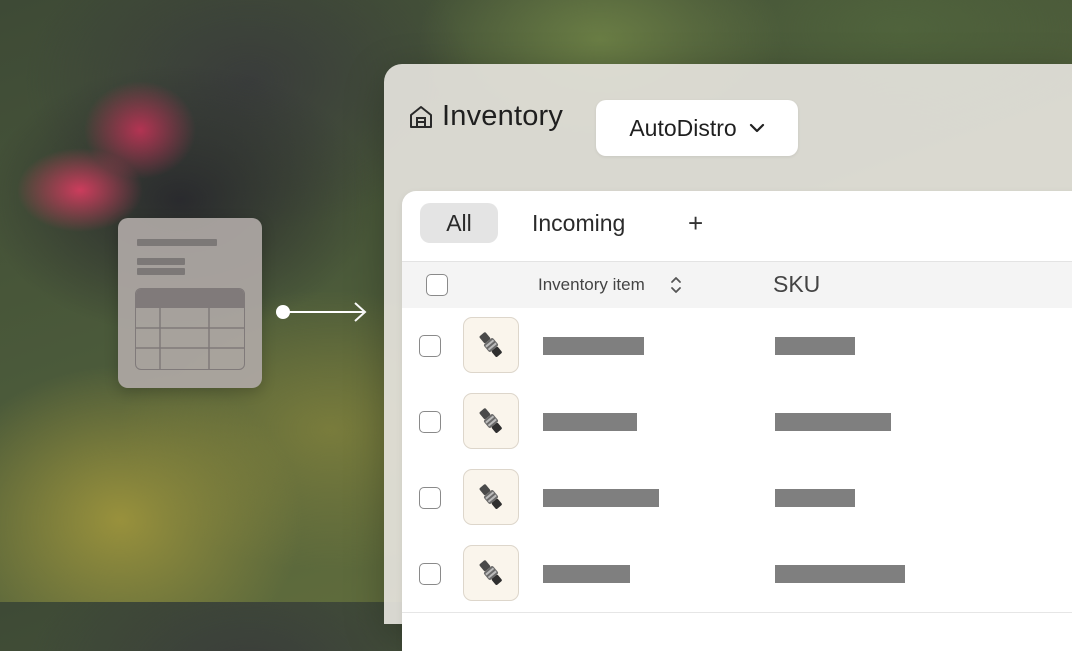 The width and height of the screenshot is (1072, 651). I want to click on document-heading-line, so click(177, 242).